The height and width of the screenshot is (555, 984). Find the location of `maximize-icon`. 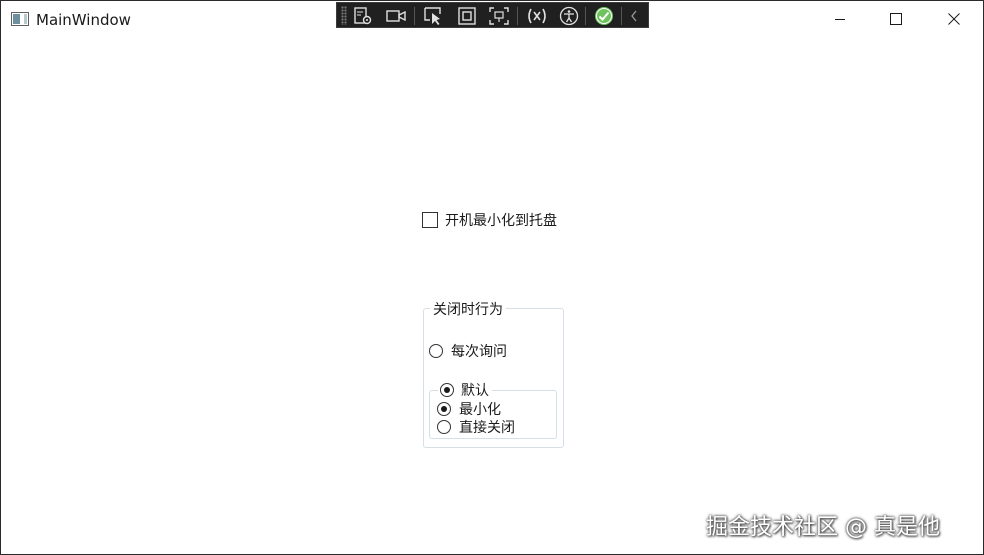

maximize-icon is located at coordinates (896, 19).